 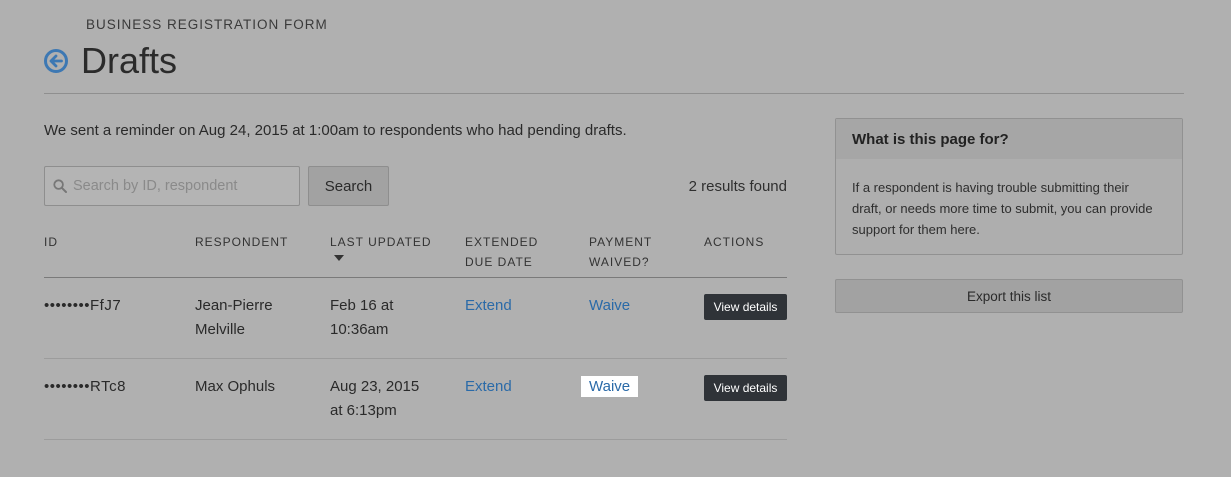 I want to click on row-id: ••••••••FfJ7, so click(x=83, y=305).